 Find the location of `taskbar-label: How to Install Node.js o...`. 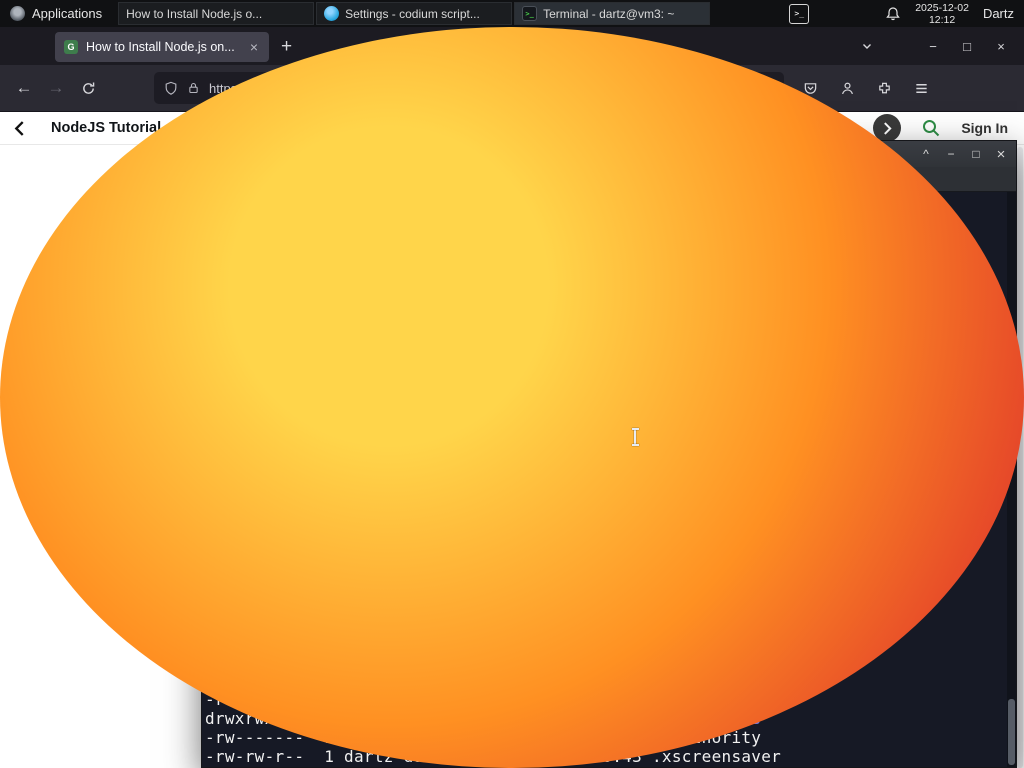

taskbar-label: How to Install Node.js o... is located at coordinates (194, 13).